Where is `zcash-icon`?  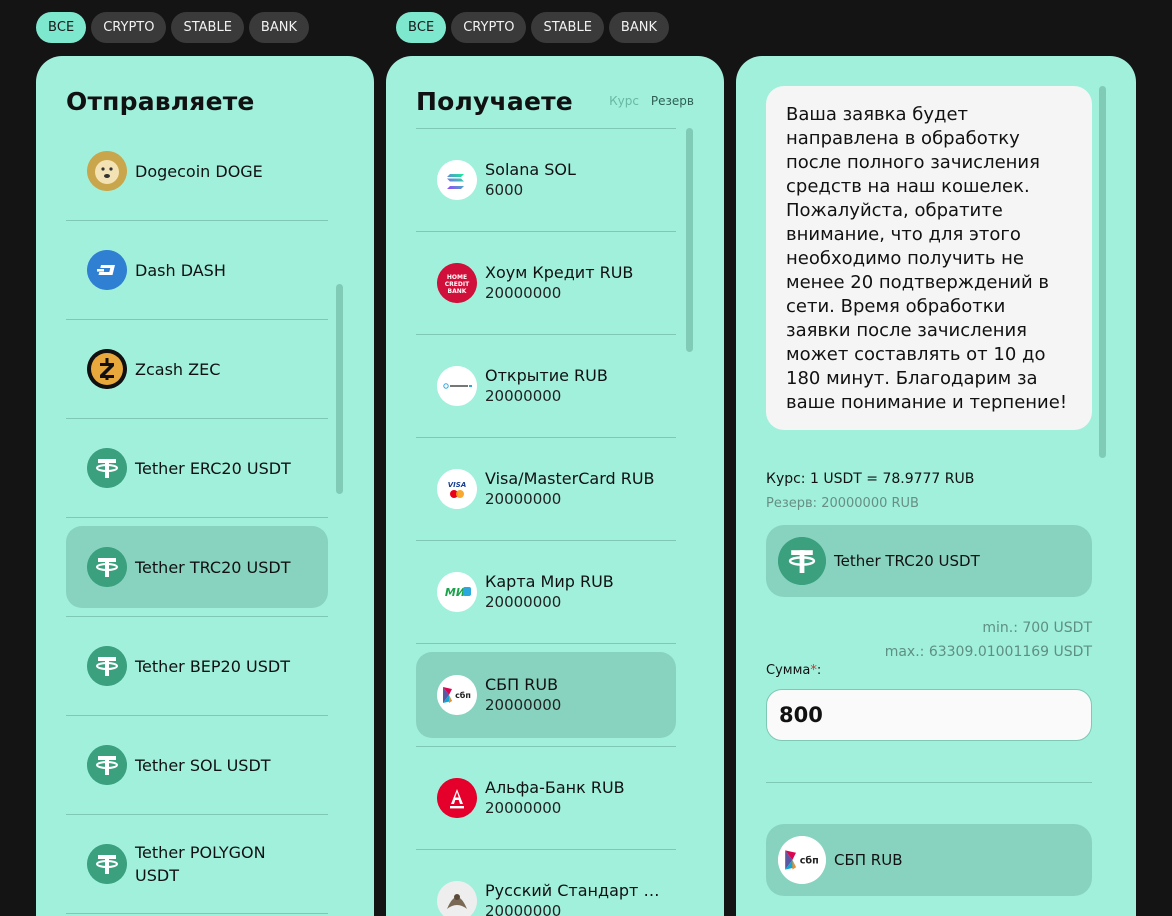
zcash-icon is located at coordinates (107, 369).